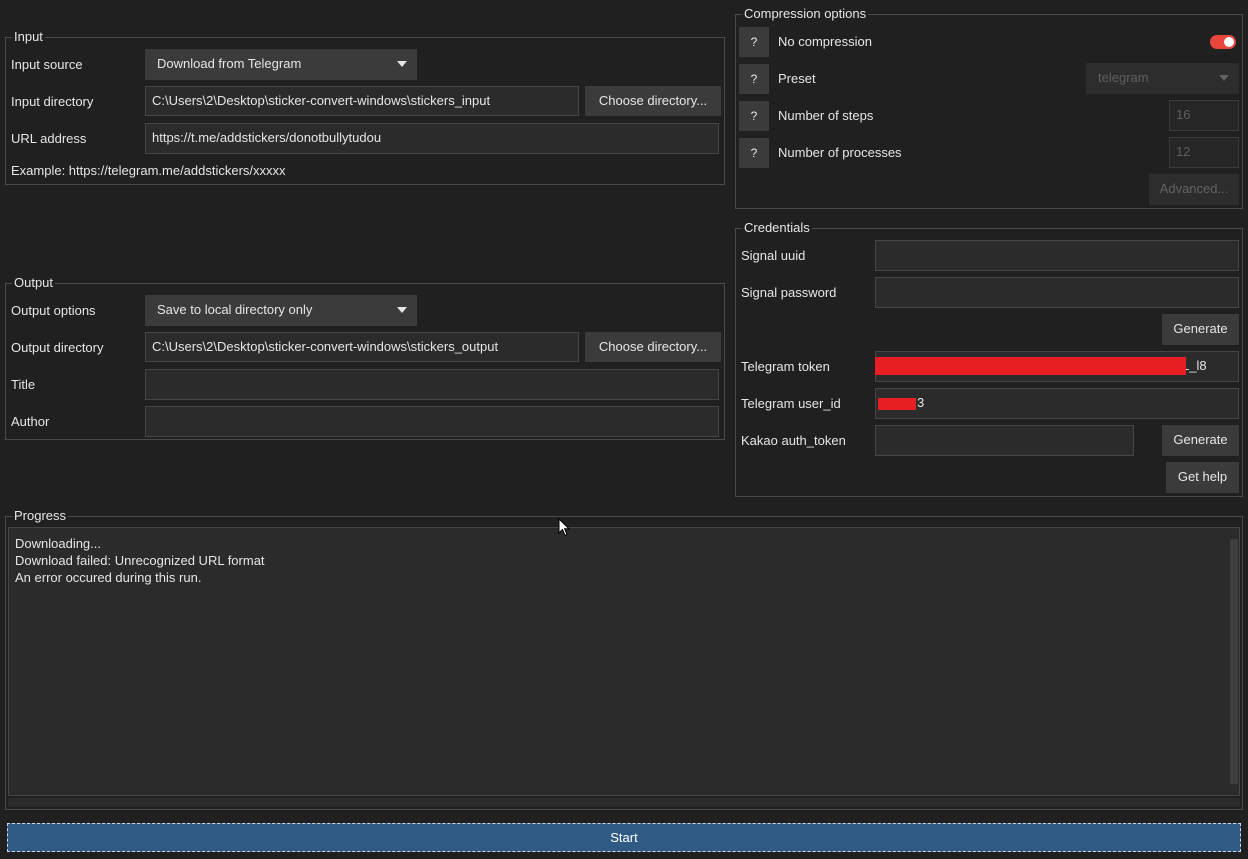 Image resolution: width=1248 pixels, height=859 pixels. Describe the element at coordinates (432, 421) in the screenshot. I see `author-input` at that location.